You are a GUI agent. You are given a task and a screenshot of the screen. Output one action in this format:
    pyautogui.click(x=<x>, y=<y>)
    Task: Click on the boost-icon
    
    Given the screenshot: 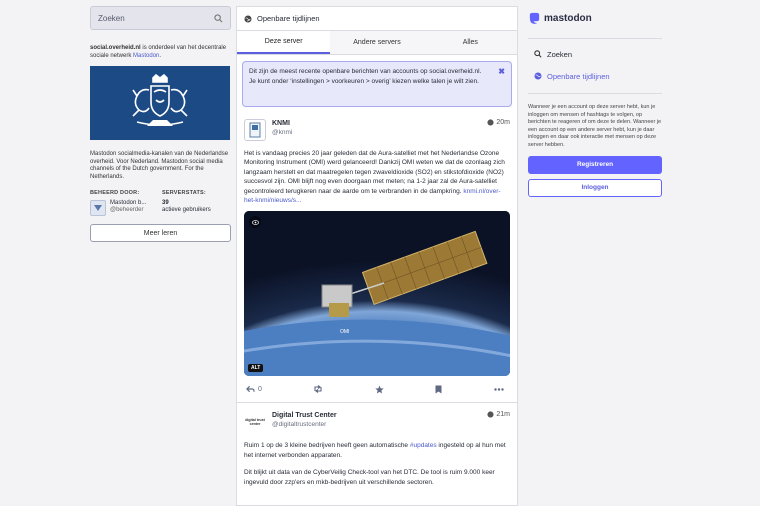 What is the action you would take?
    pyautogui.click(x=318, y=389)
    